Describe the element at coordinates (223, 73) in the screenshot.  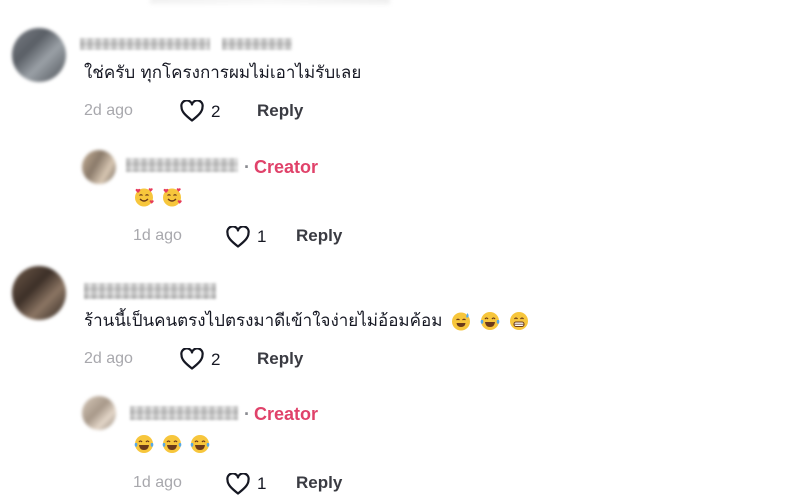
I see `comment-text: ใช่ครับ ทุกโครงการผมไม่เอาไม่รับเลย` at that location.